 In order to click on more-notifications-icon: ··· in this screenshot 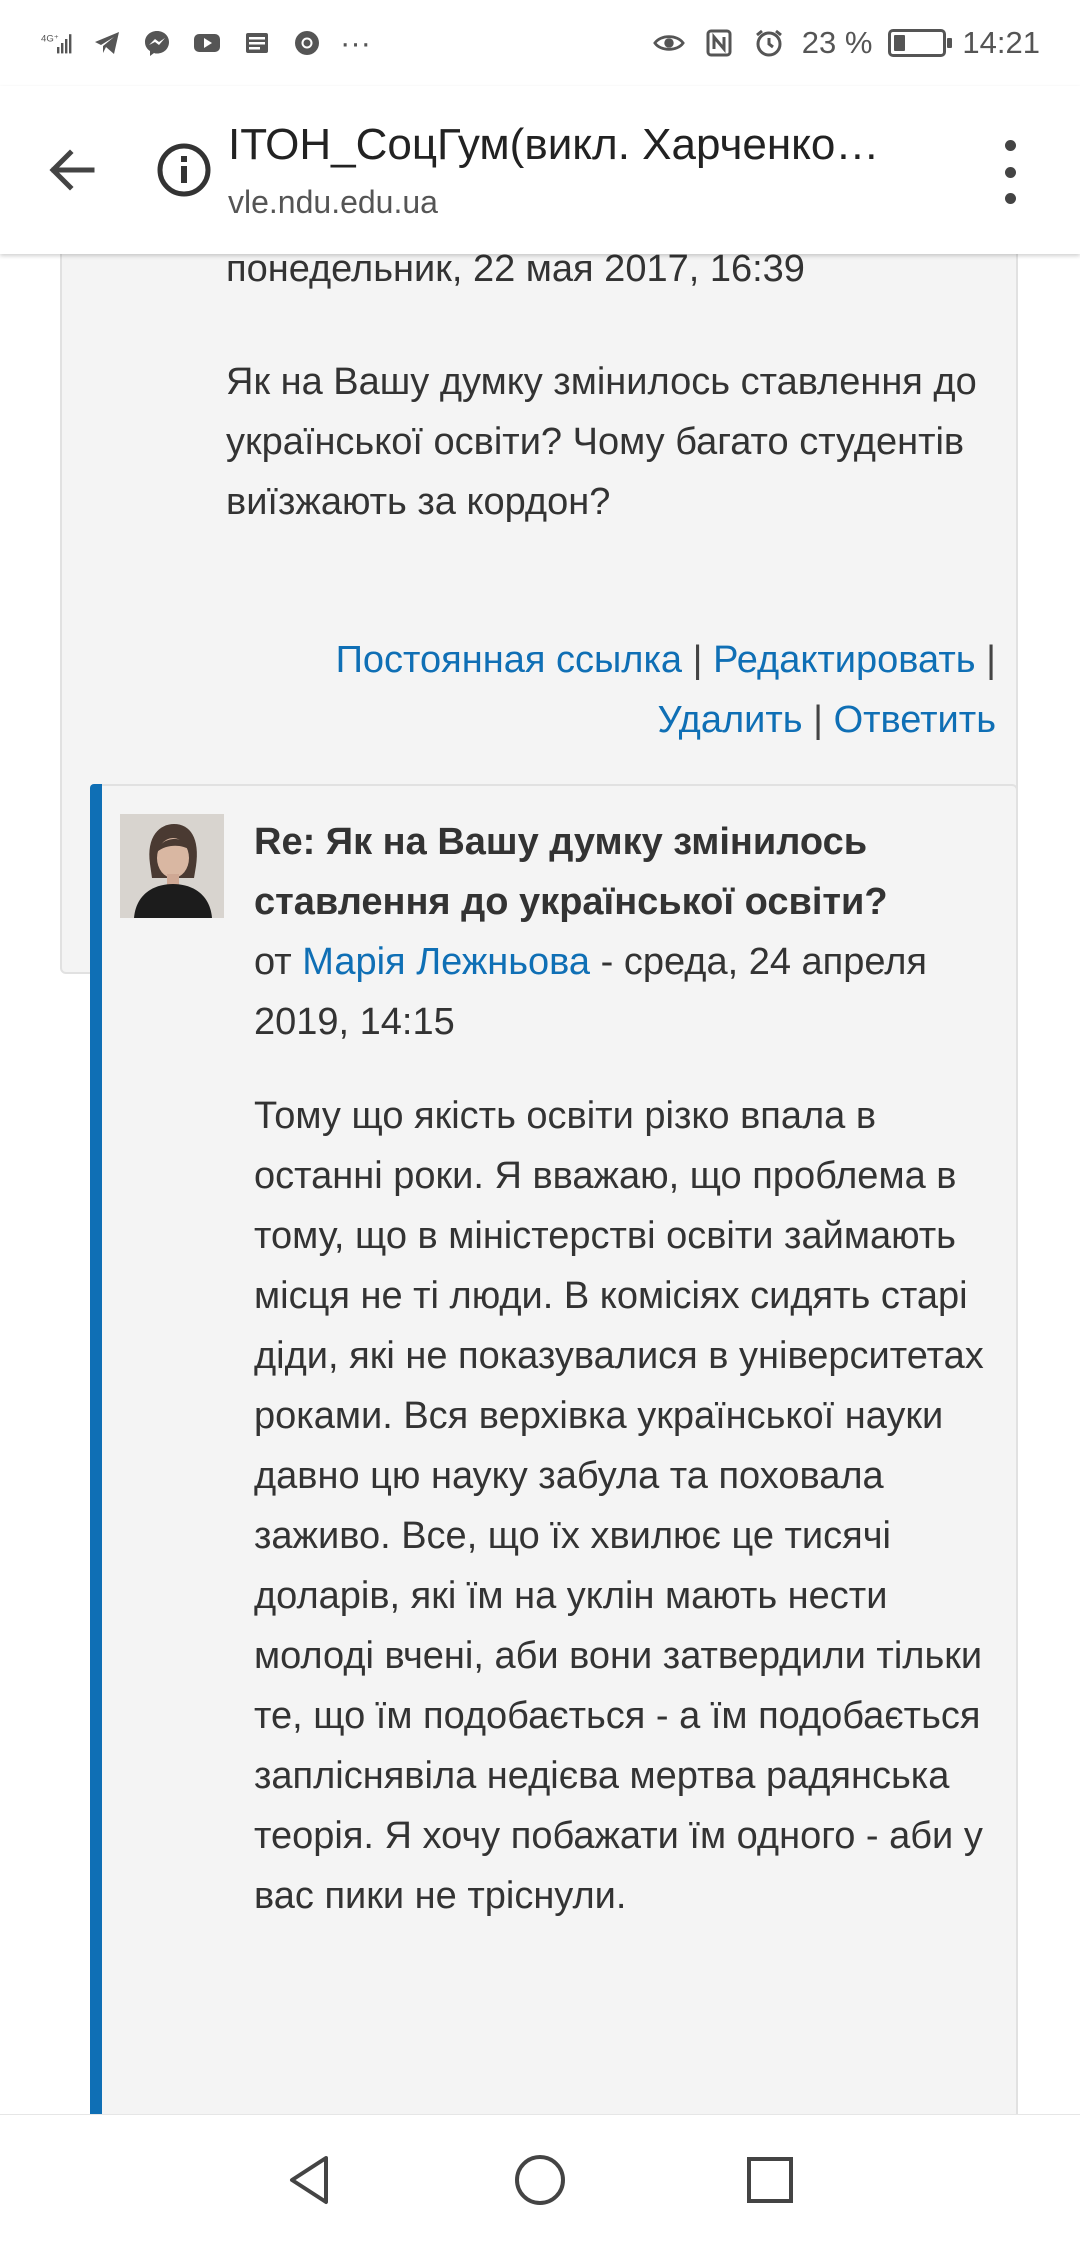, I will do `click(355, 42)`.